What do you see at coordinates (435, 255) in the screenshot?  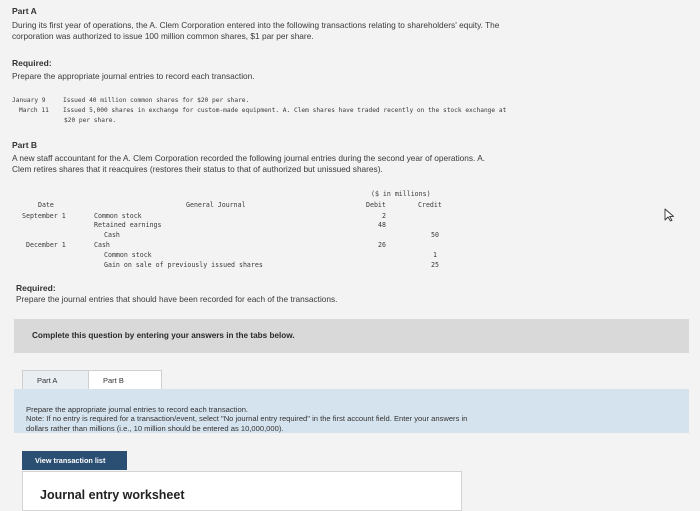 I see `entry-credit: 1` at bounding box center [435, 255].